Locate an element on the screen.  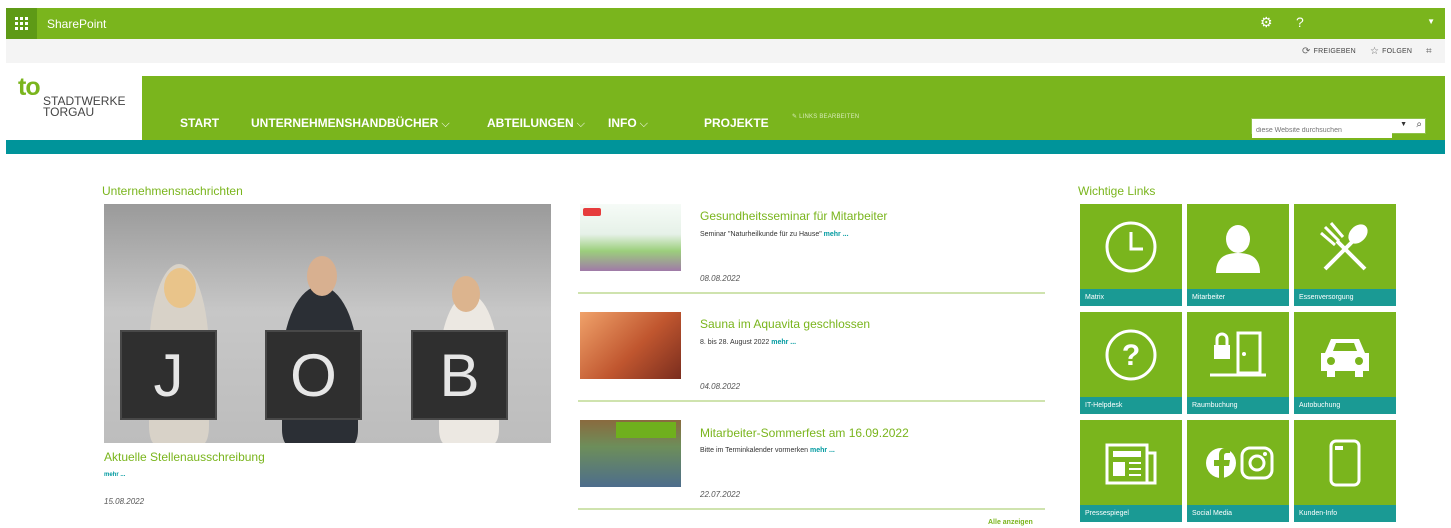
tile-label: Social Media is located at coordinates (1238, 513).